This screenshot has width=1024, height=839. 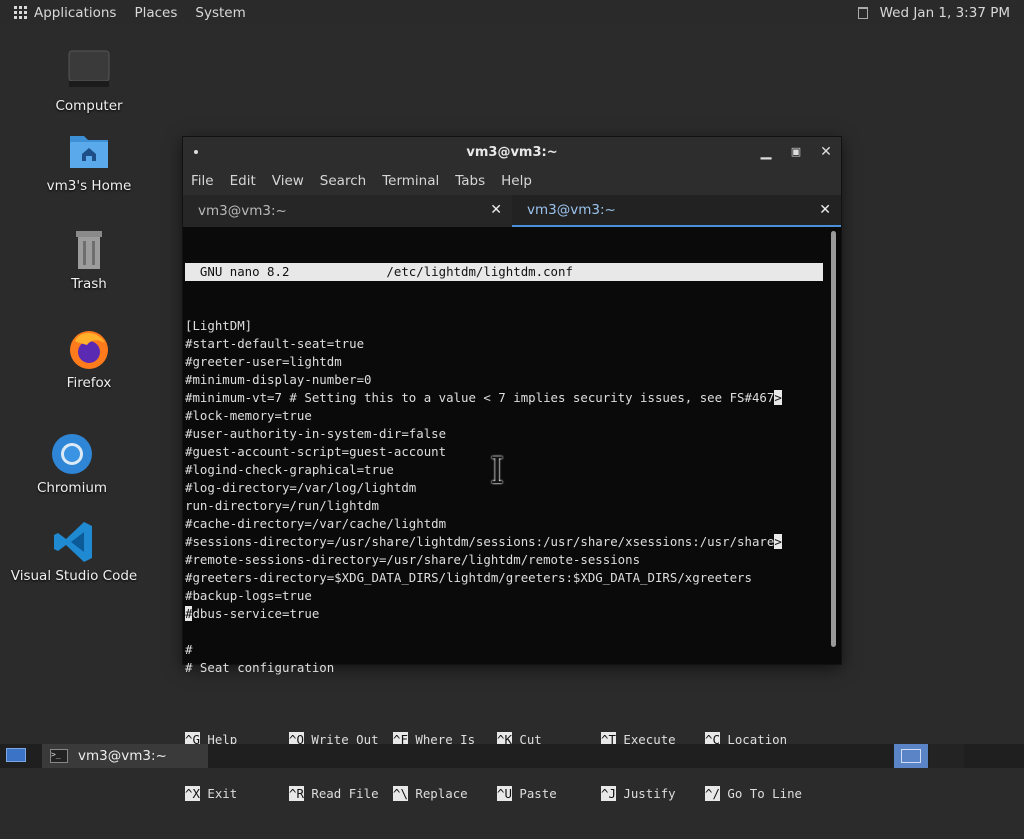 What do you see at coordinates (316, 523) in the screenshot?
I see `nano-line: #cache-directory=/var/cache/lightdm` at bounding box center [316, 523].